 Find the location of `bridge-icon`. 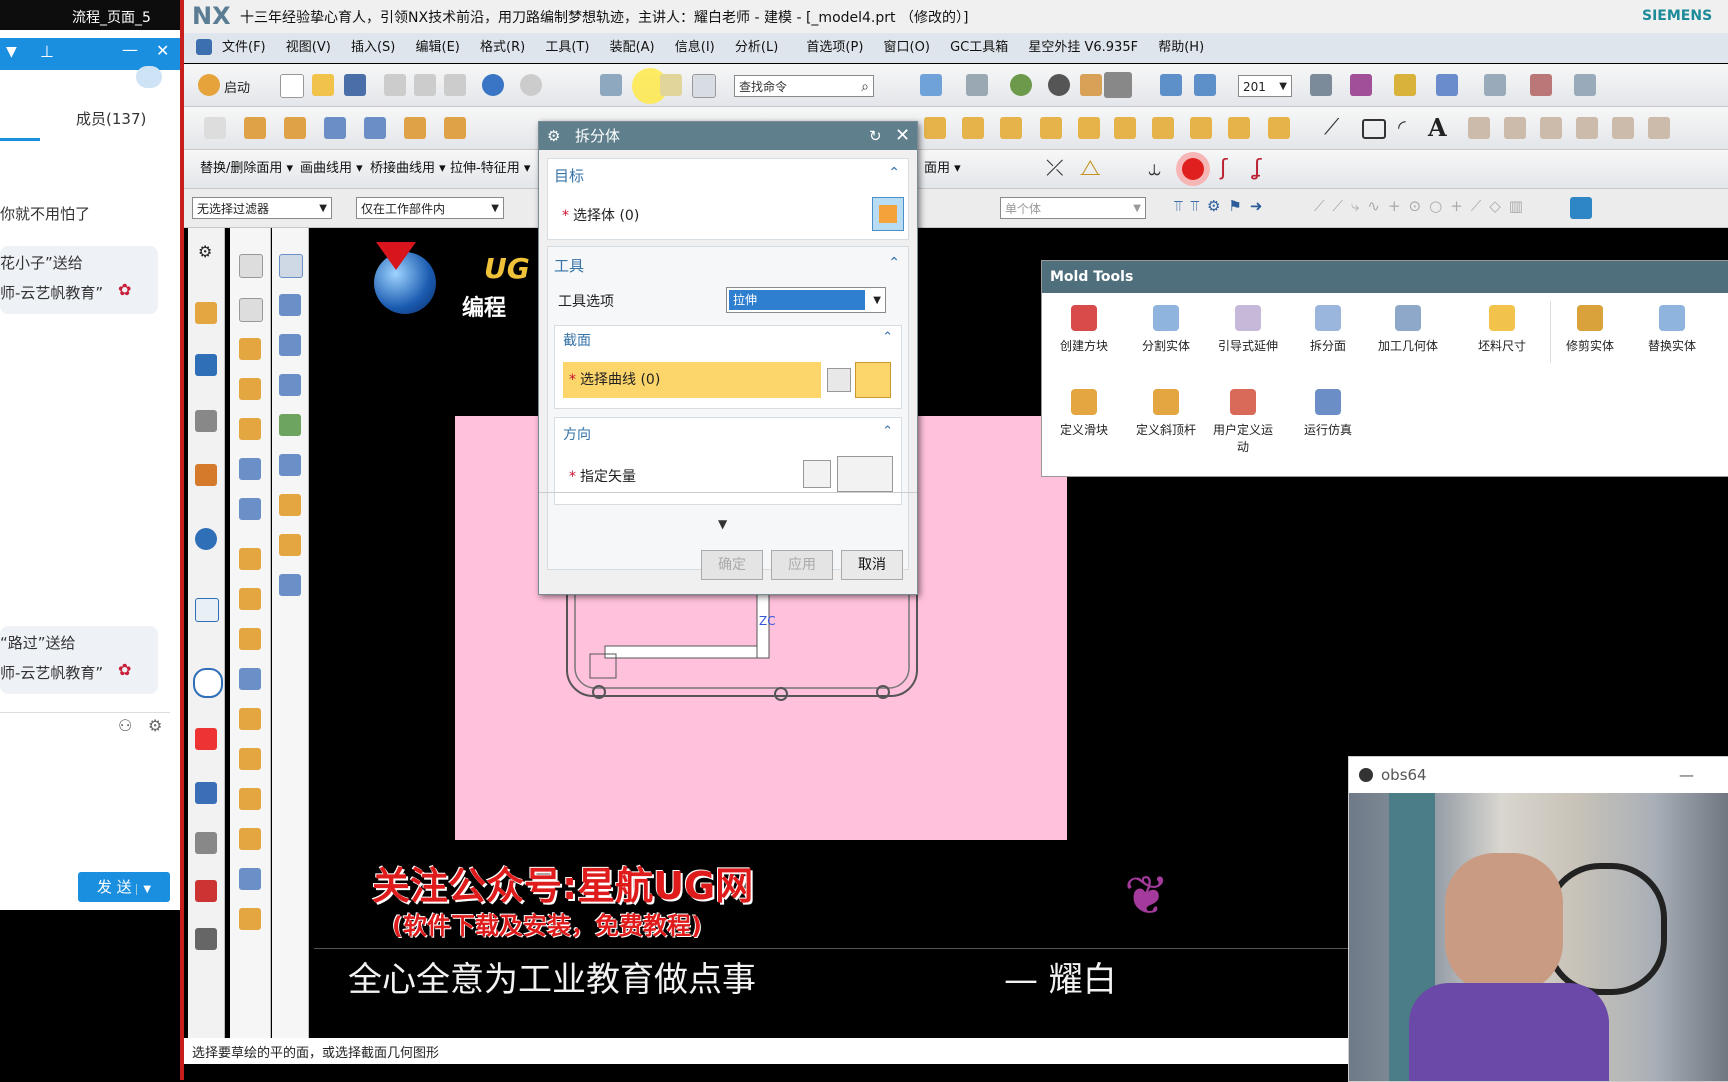

bridge-icon is located at coordinates (1551, 128).